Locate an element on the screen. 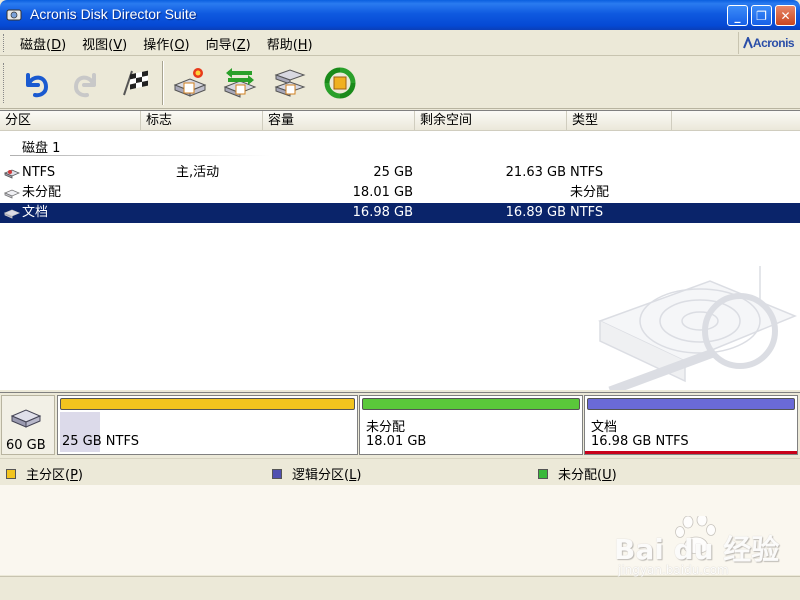  recover-partition-icon is located at coordinates (290, 83).